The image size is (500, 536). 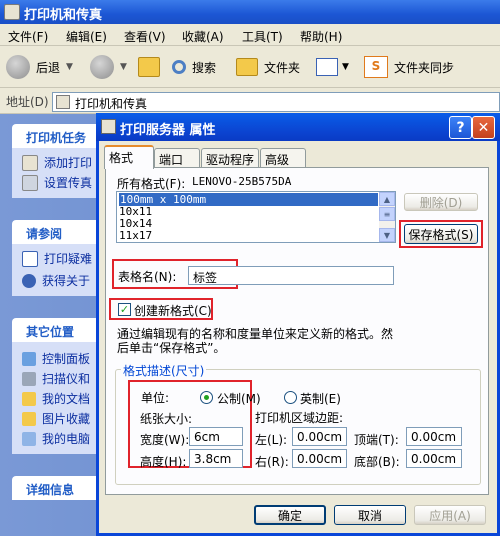 What do you see at coordinates (434, 458) in the screenshot?
I see `bottom-margin-input: 0.00cm` at bounding box center [434, 458].